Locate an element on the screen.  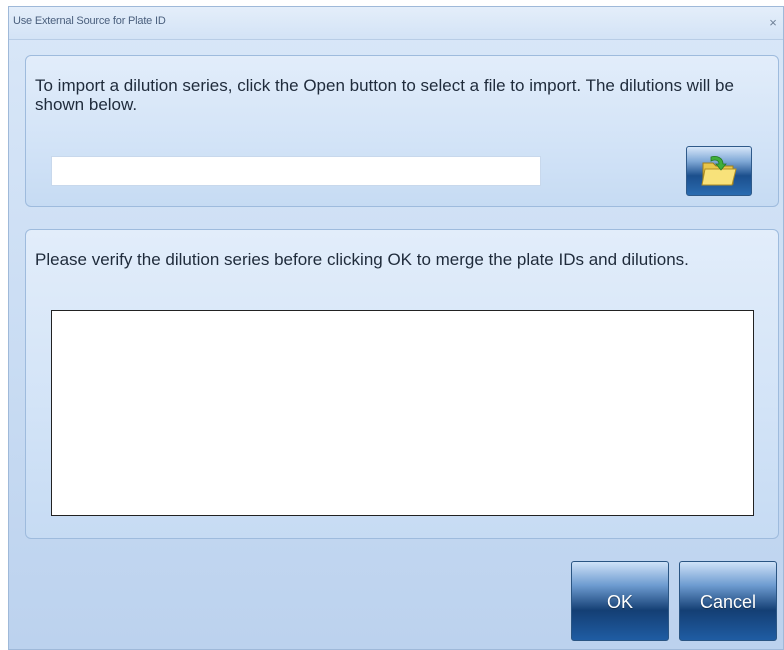
ok-button: OK is located at coordinates (620, 601).